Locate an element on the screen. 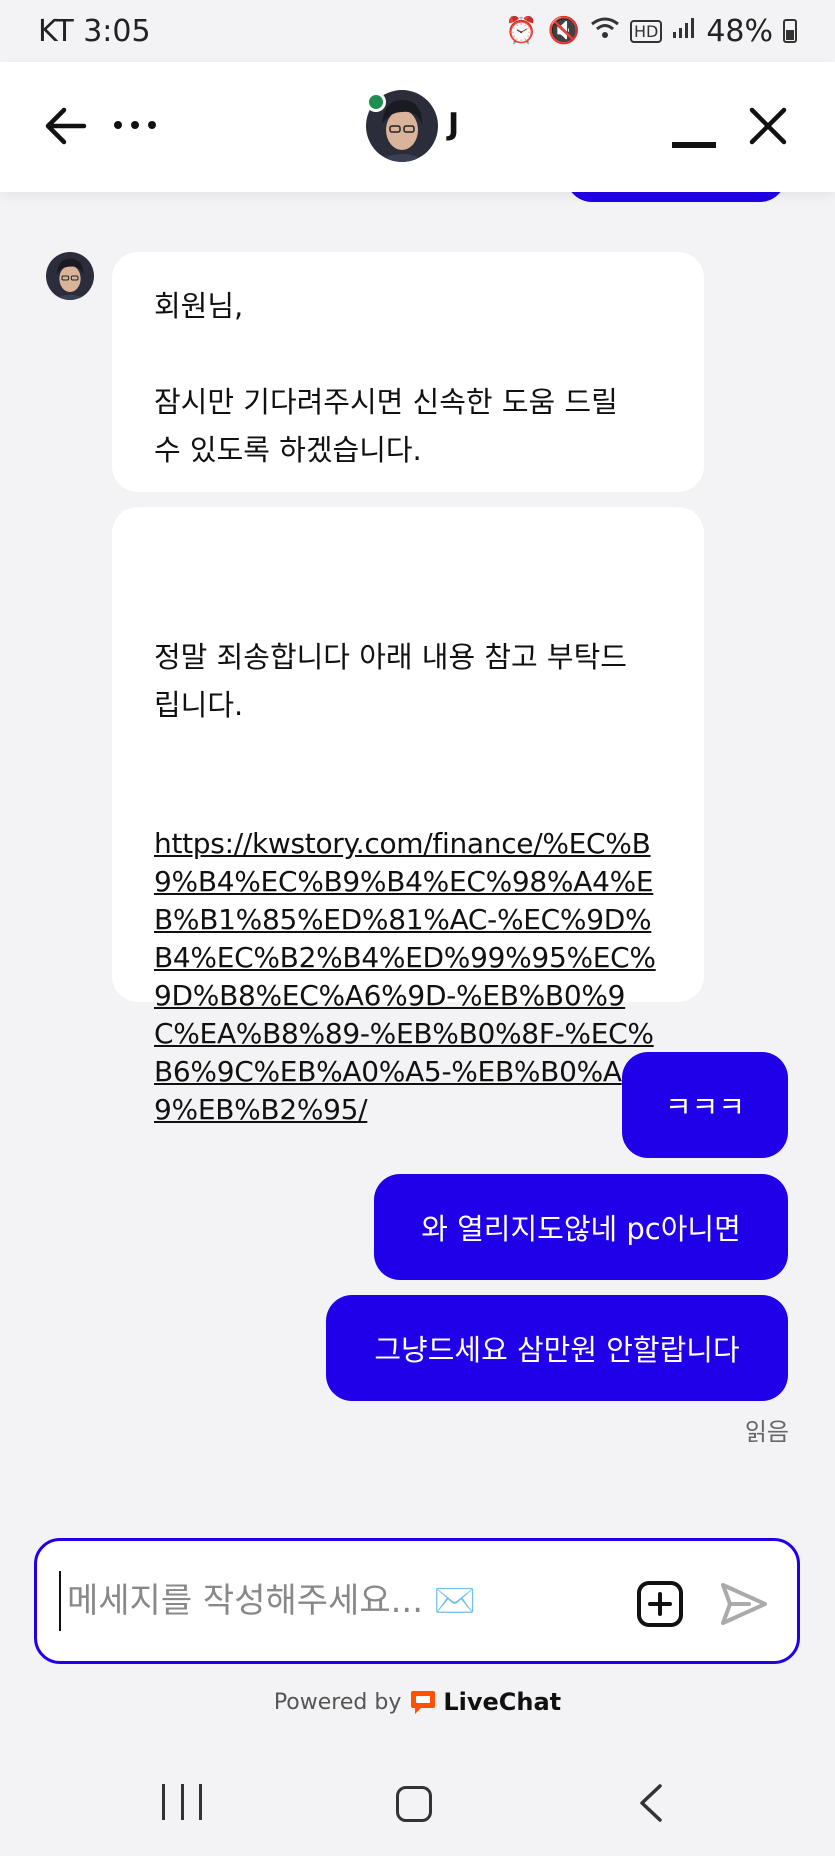 The width and height of the screenshot is (835, 1856). back-button is located at coordinates (66, 126).